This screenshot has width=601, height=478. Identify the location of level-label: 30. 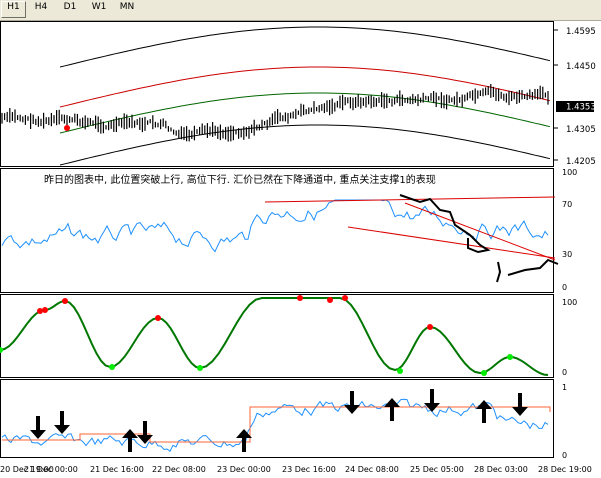
(567, 254).